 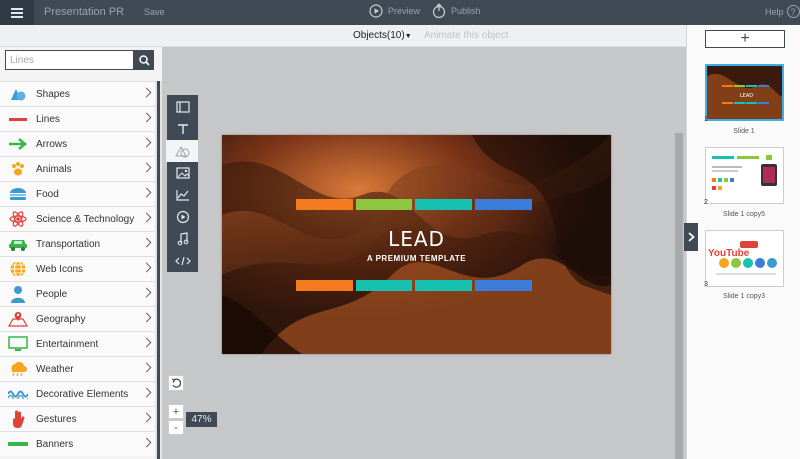 I want to click on collapse-panel-button, so click(x=691, y=237).